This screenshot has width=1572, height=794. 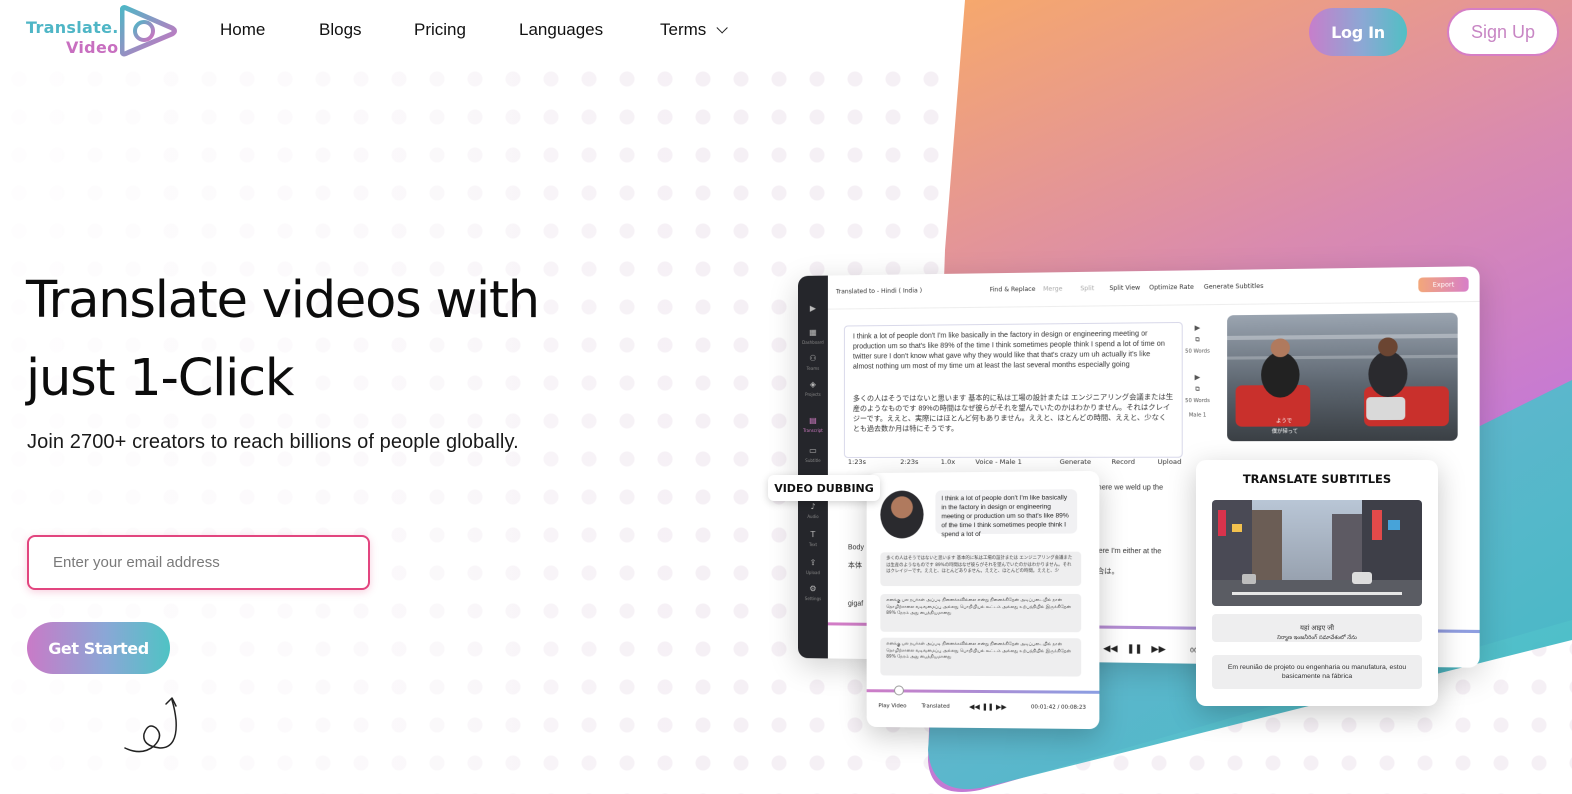 What do you see at coordinates (92, 47) in the screenshot?
I see `logo-text-line2: Video` at bounding box center [92, 47].